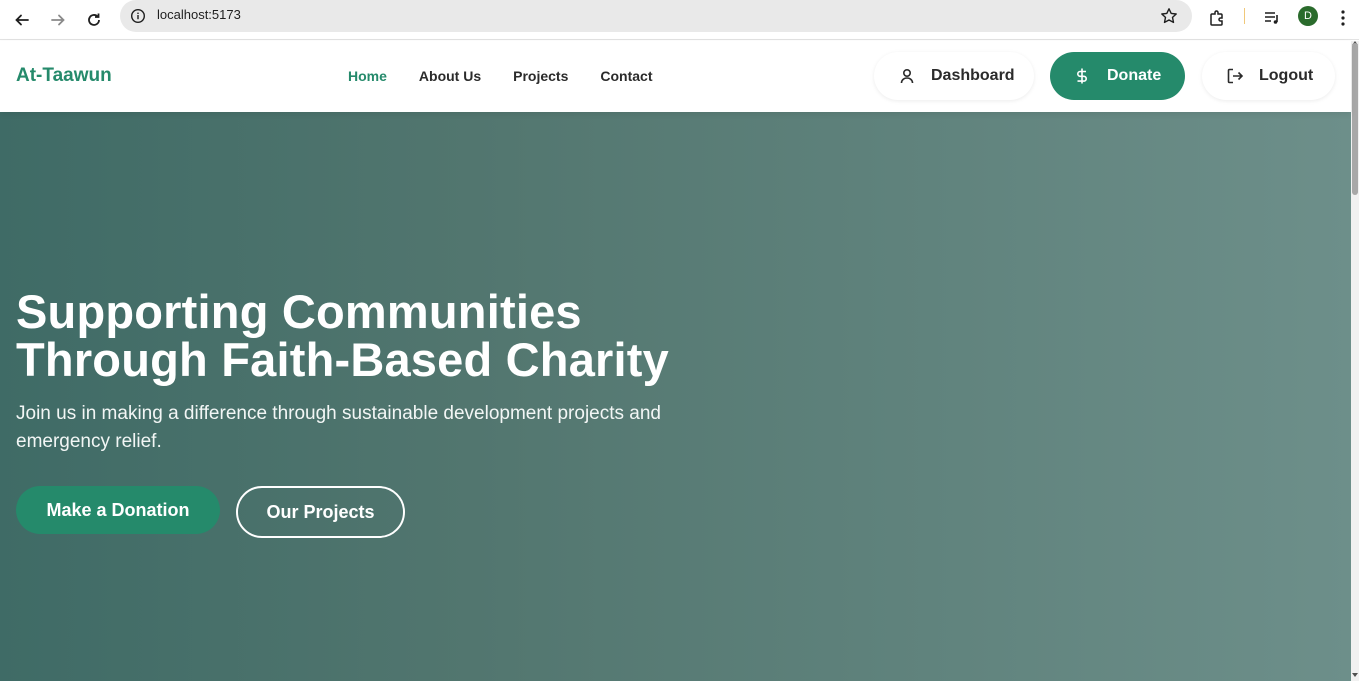 The image size is (1359, 681). What do you see at coordinates (1286, 75) in the screenshot?
I see `logout-label: Logout` at bounding box center [1286, 75].